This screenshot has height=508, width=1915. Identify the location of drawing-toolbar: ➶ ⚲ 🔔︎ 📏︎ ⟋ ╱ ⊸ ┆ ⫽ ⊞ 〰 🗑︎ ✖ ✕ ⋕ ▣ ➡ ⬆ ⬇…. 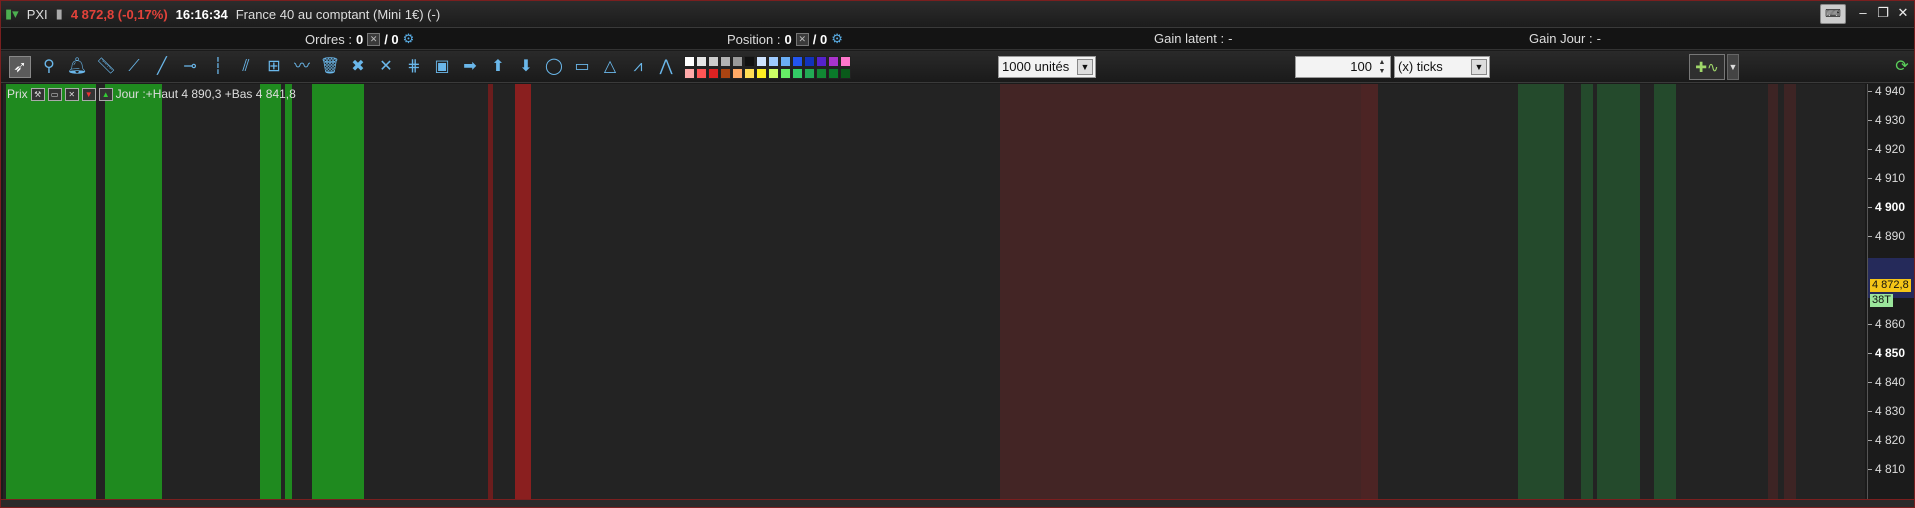
(957, 67).